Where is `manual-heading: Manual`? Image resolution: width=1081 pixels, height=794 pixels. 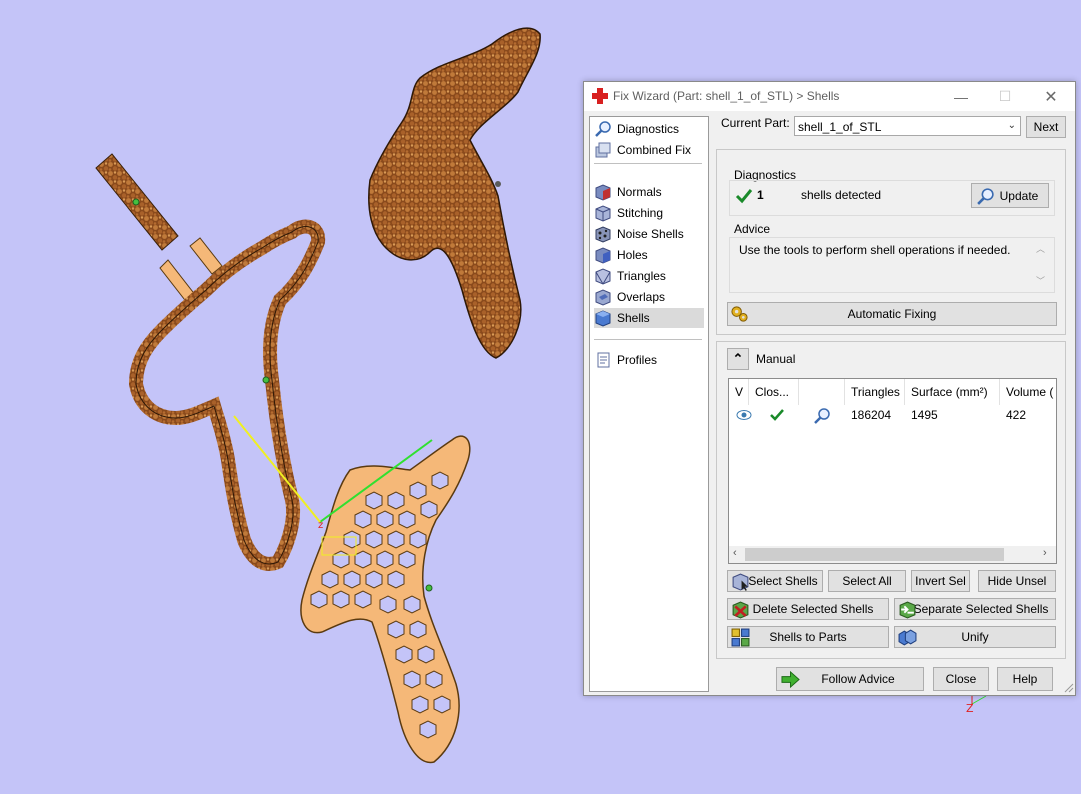 manual-heading: Manual is located at coordinates (776, 359).